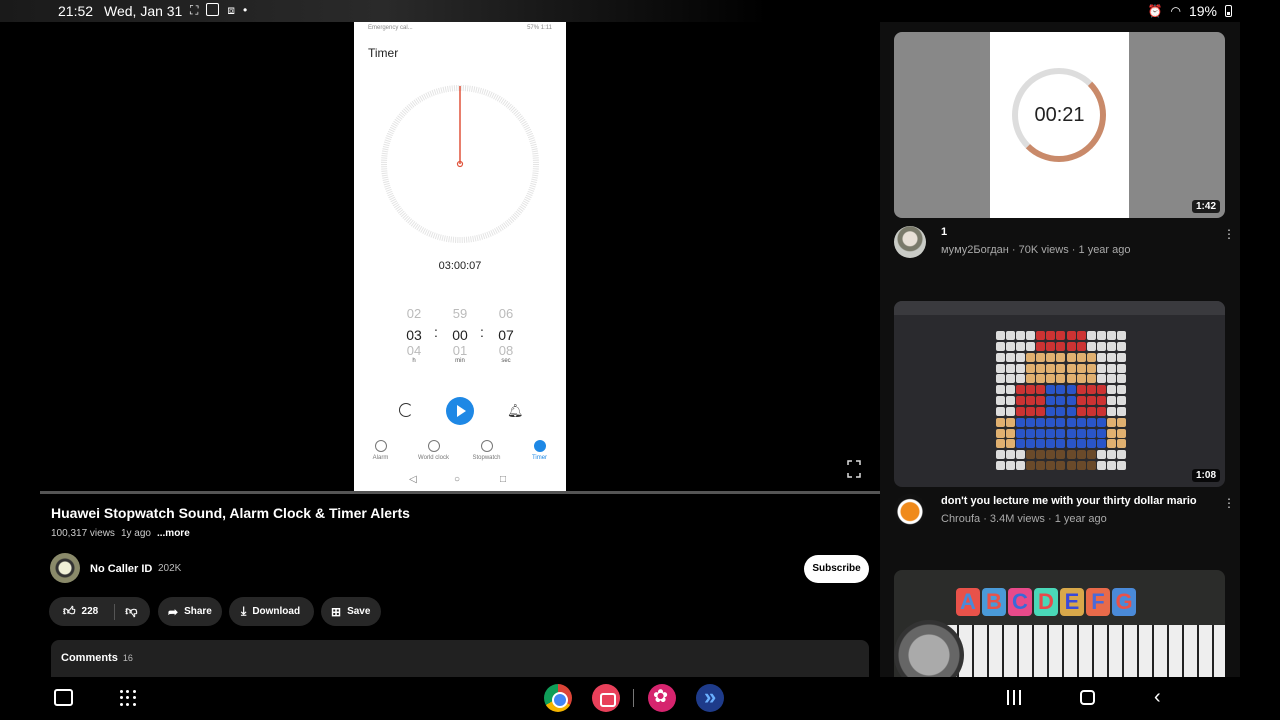 The height and width of the screenshot is (720, 1280). Describe the element at coordinates (406, 410) in the screenshot. I see `reset-icon` at that location.